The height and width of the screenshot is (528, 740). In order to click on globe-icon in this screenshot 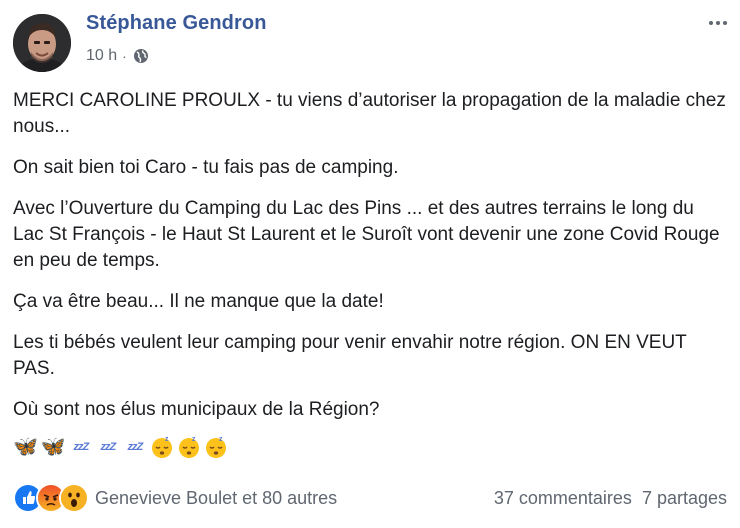, I will do `click(141, 56)`.